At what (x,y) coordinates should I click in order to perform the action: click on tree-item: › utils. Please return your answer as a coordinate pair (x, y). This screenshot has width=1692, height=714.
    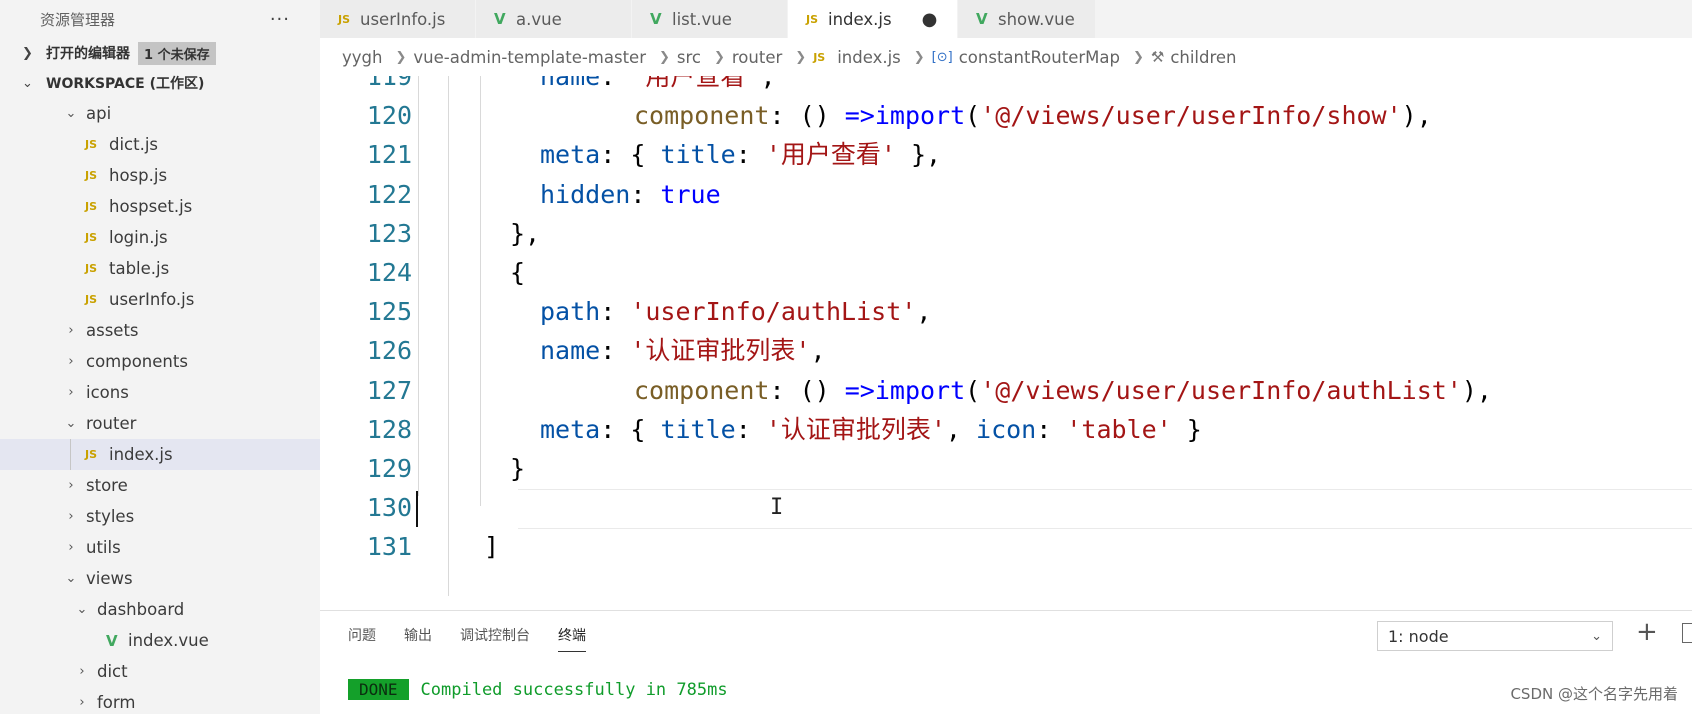
    Looking at the image, I should click on (160, 547).